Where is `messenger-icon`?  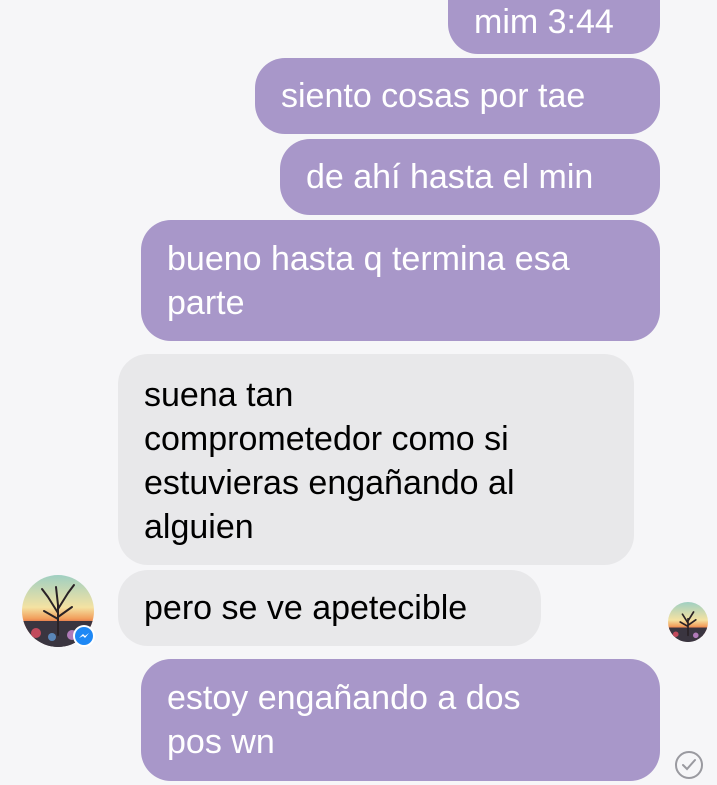 messenger-icon is located at coordinates (84, 636).